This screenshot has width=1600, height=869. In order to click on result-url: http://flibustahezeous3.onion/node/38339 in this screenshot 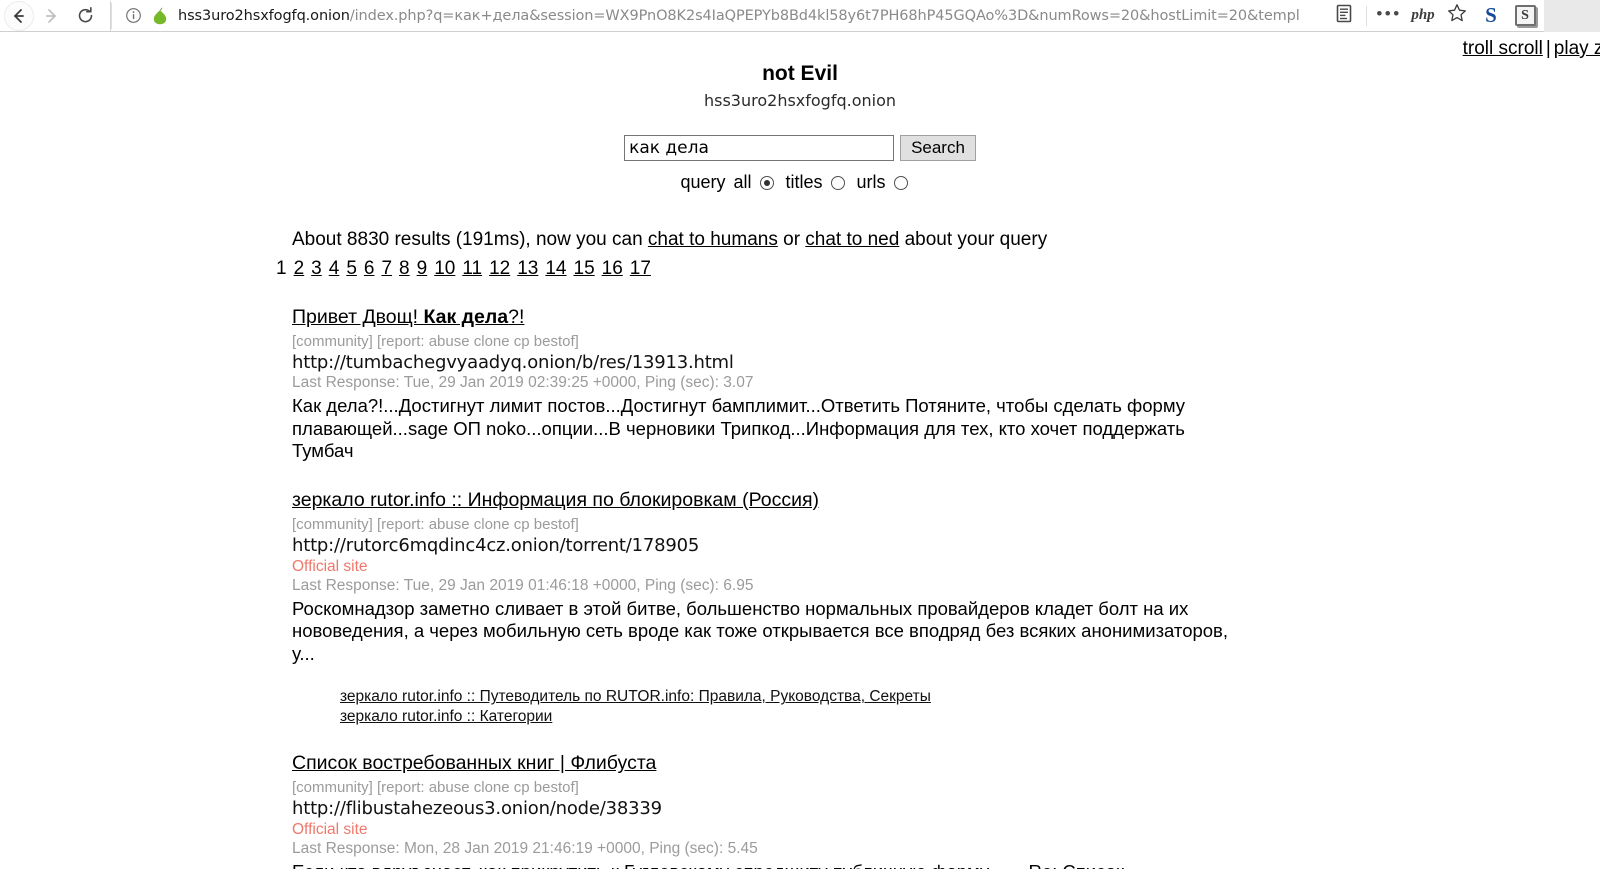, I will do `click(477, 809)`.